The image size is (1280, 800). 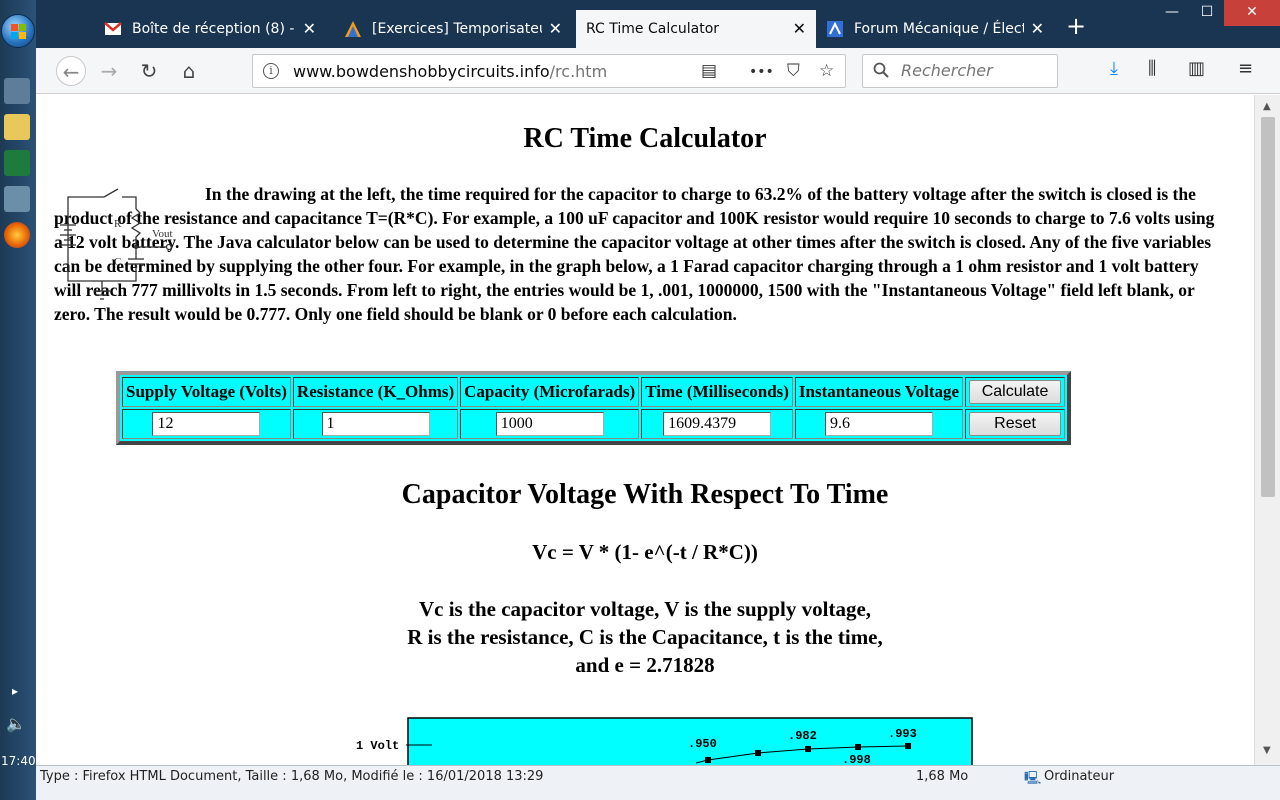 I want to click on windows-logo-icon, so click(x=19, y=32).